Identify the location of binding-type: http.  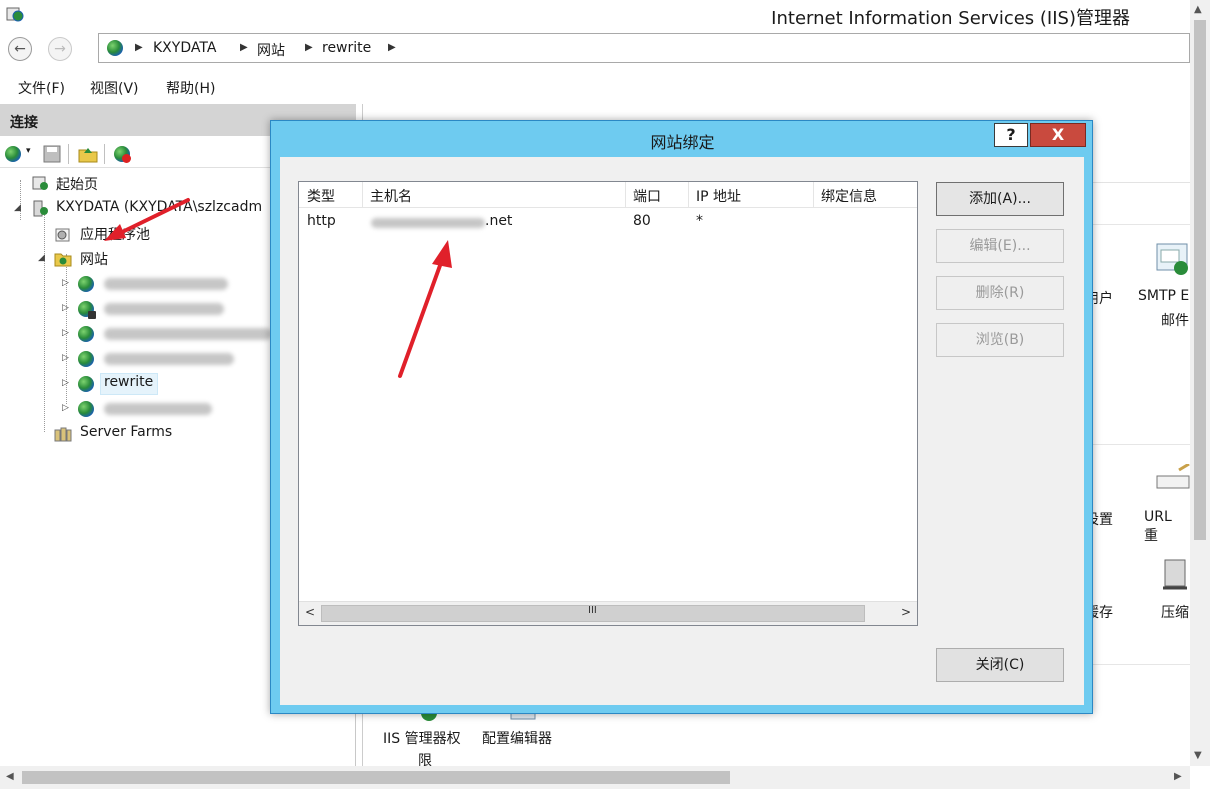
(321, 221).